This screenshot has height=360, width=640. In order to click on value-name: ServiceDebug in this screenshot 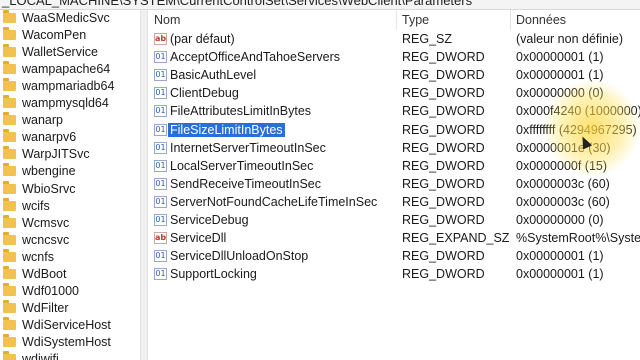, I will do `click(209, 220)`.